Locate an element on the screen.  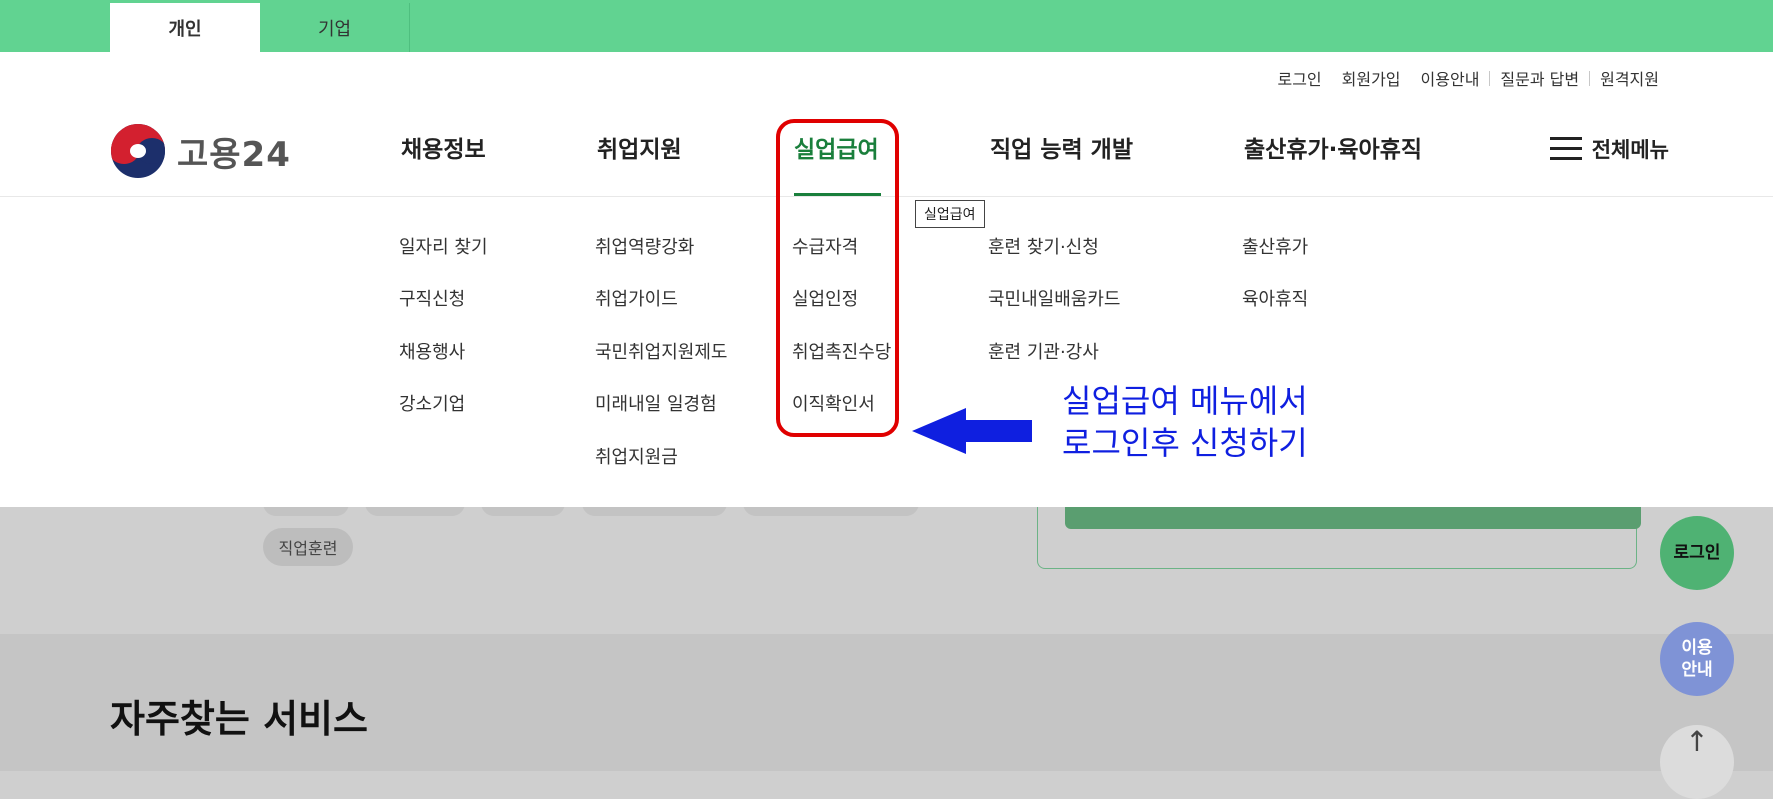
submenu-subsidy: 취업지원금 is located at coordinates (636, 456).